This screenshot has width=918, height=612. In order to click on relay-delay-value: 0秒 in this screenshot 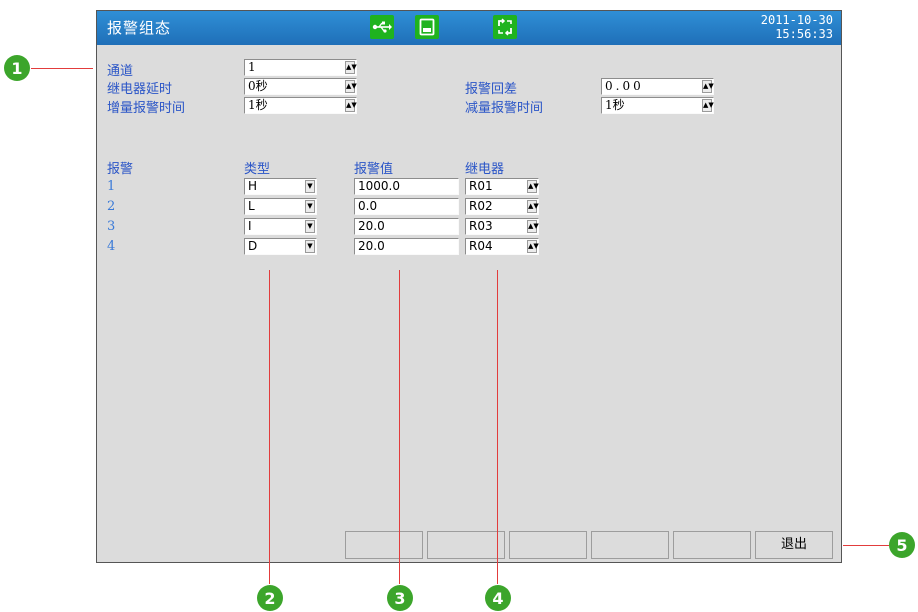, I will do `click(258, 86)`.